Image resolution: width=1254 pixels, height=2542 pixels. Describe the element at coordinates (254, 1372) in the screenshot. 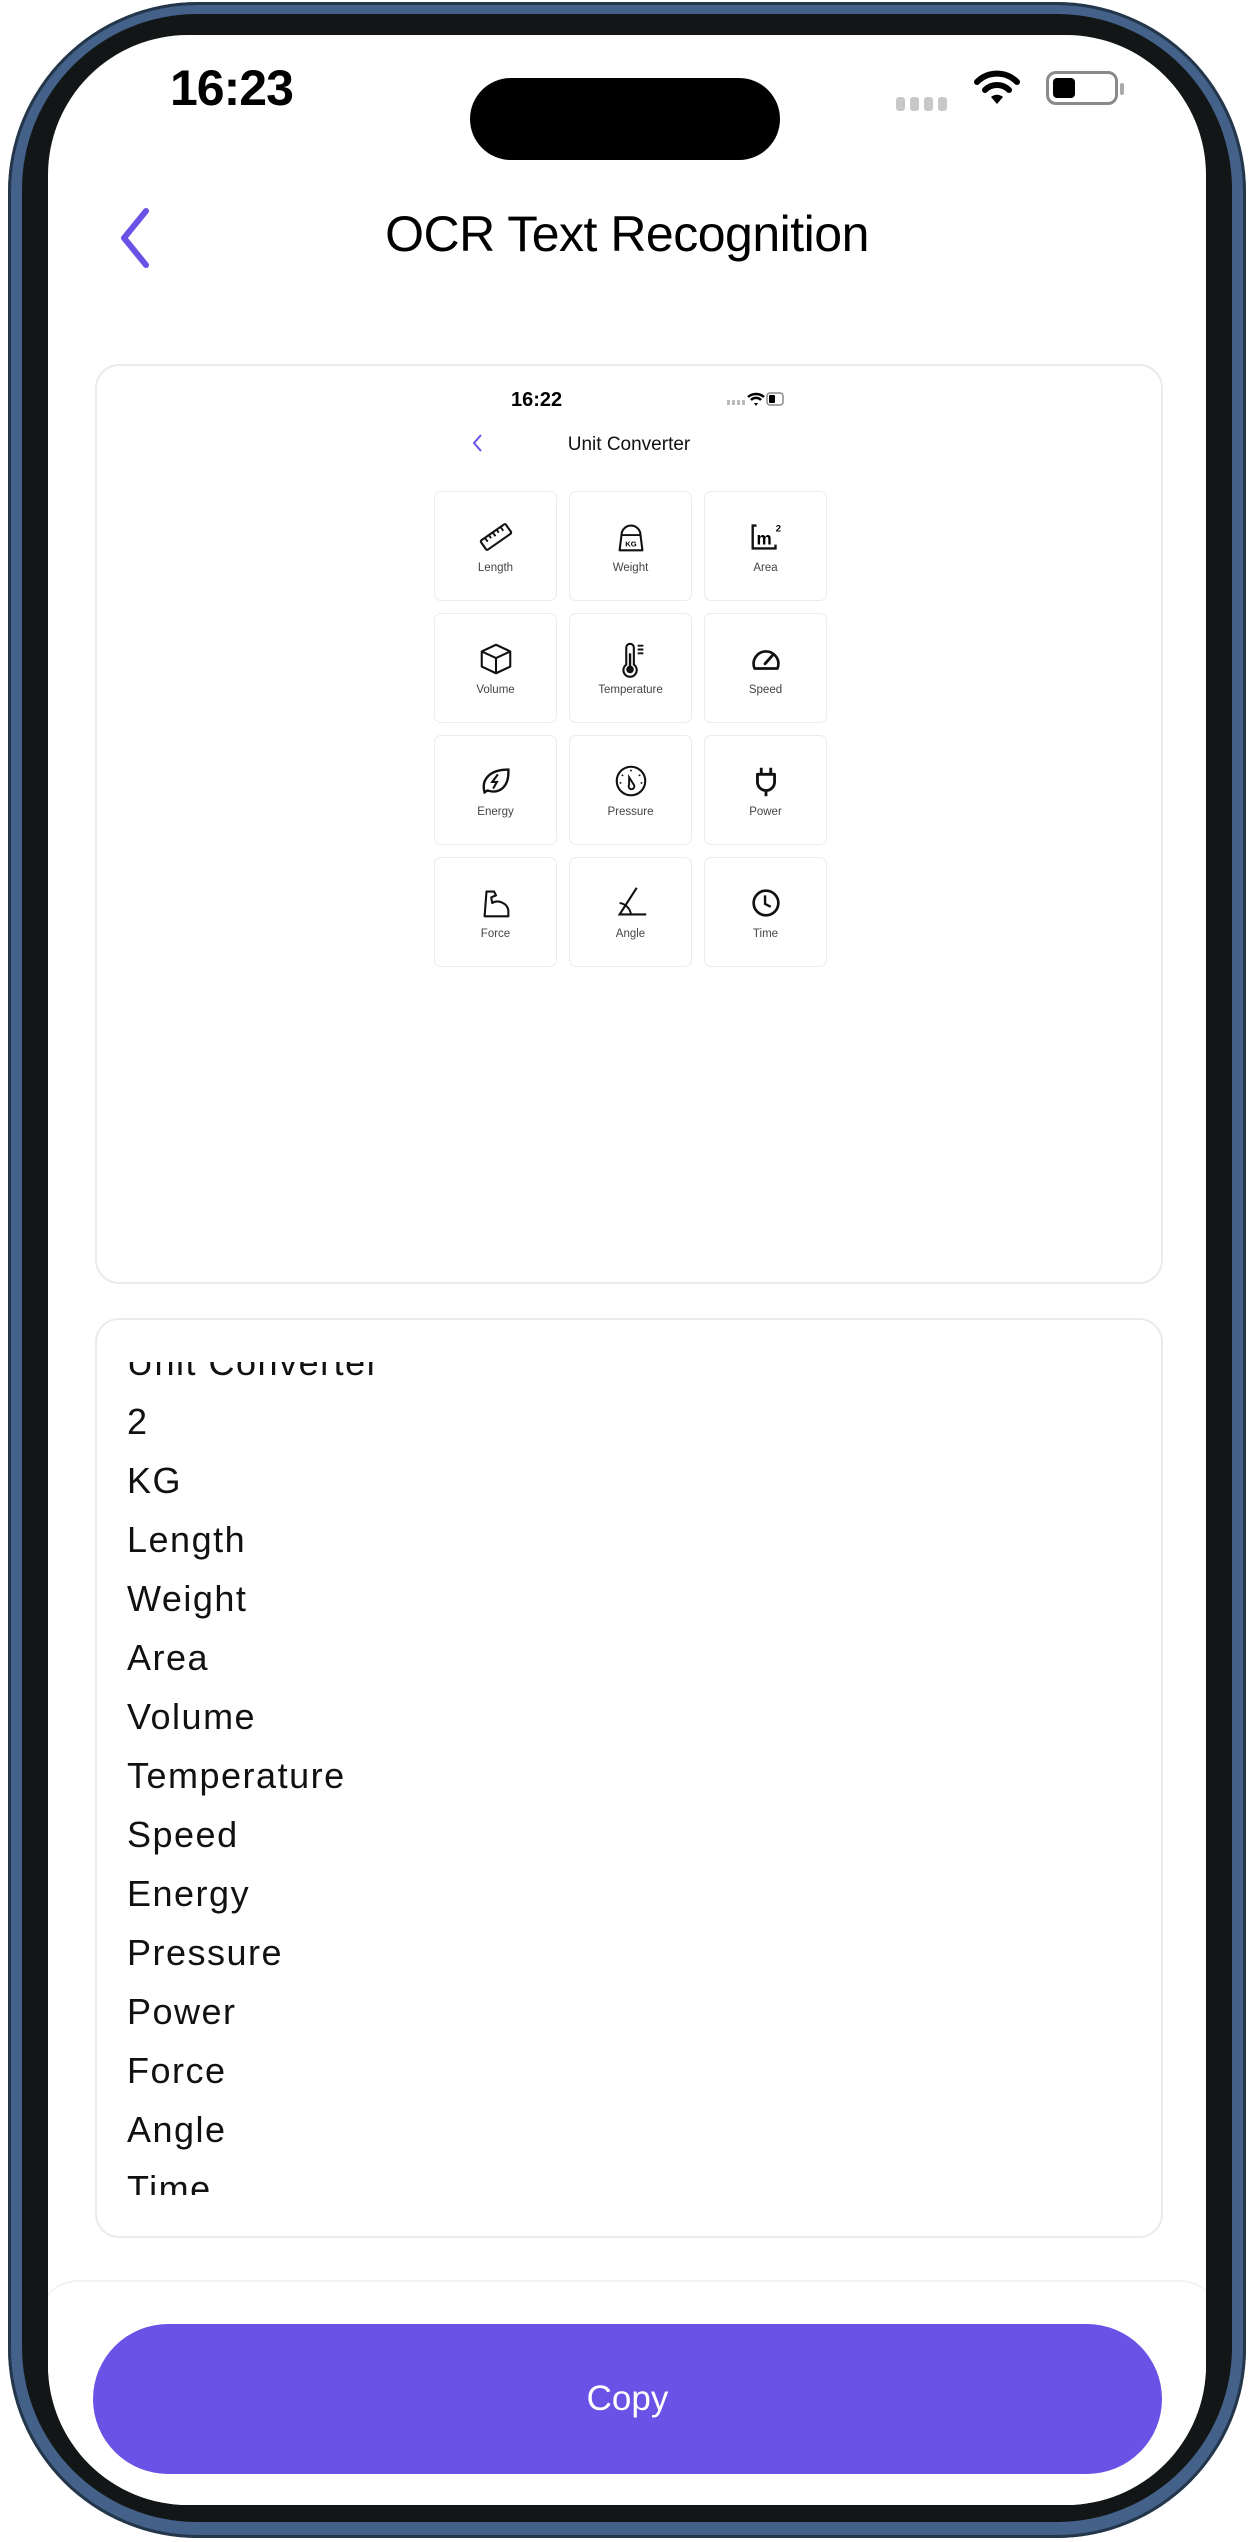

I see `recognized-text-line: Unit Converter` at that location.